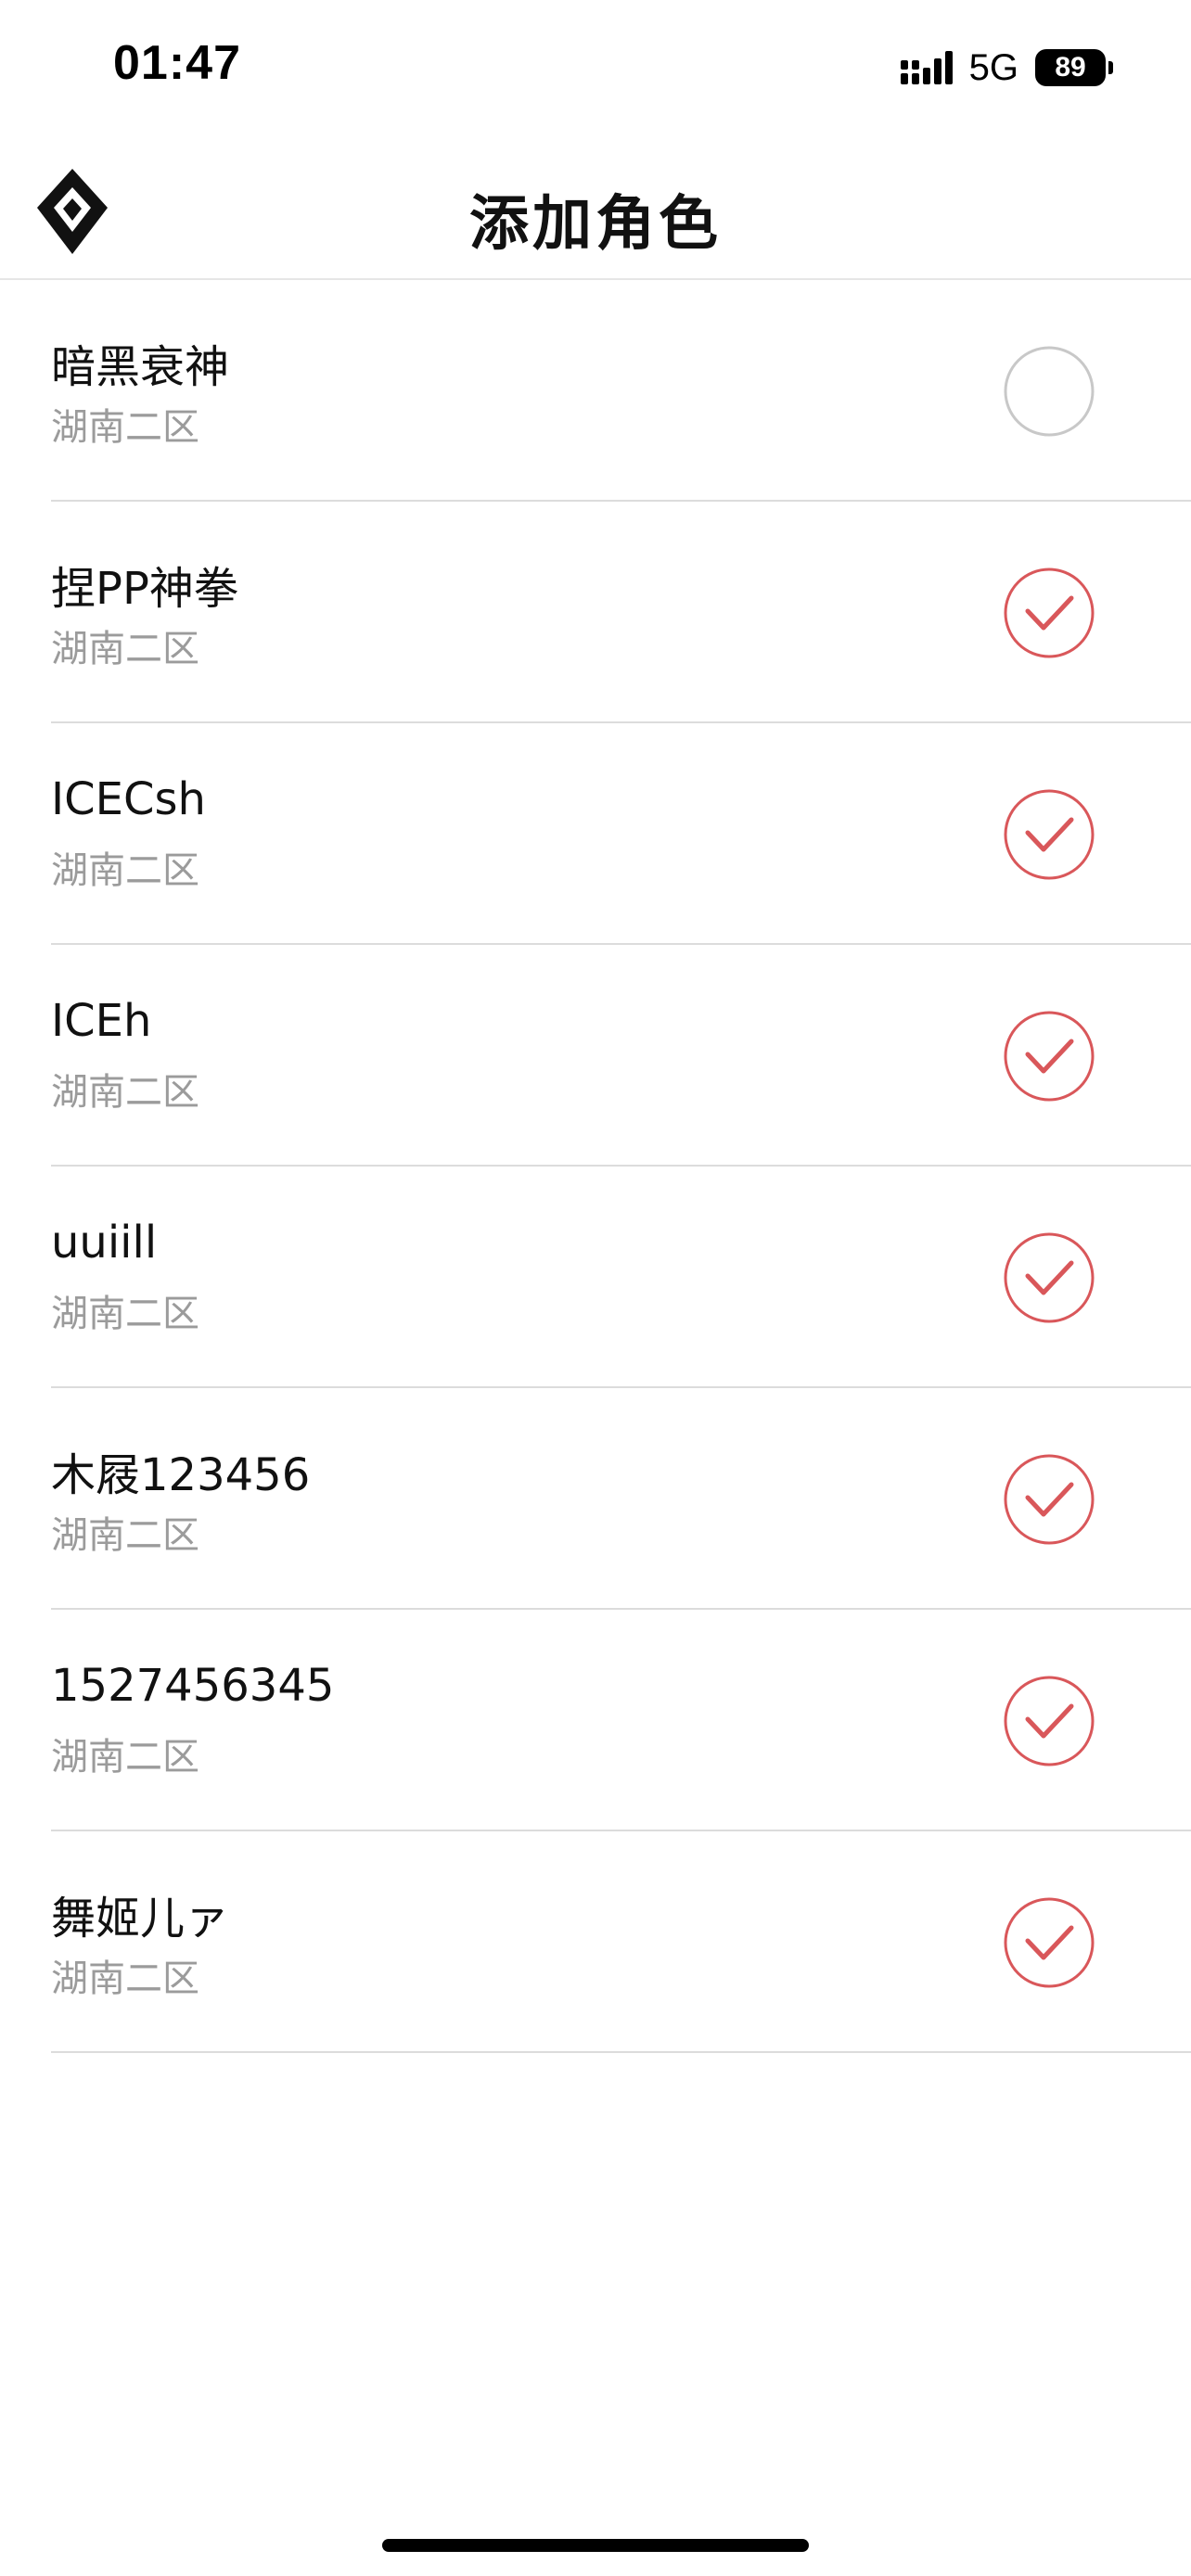 The height and width of the screenshot is (2576, 1191). I want to click on role-name: 舞姬儿ァ, so click(140, 1919).